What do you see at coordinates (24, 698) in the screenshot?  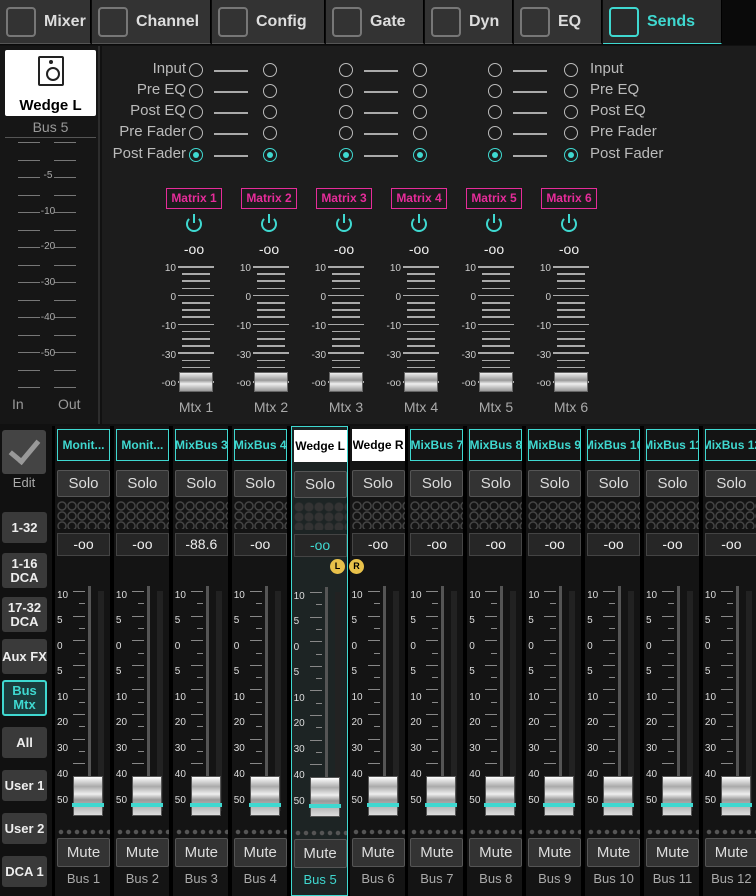 I see `layer-button: Bus Mtx` at bounding box center [24, 698].